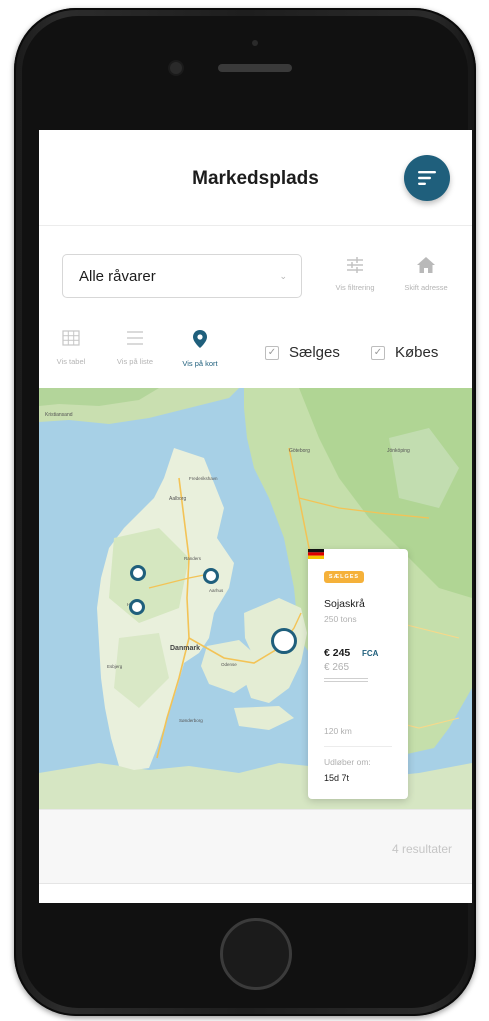 Image resolution: width=489 pixels, height=1021 pixels. I want to click on front-camera, so click(176, 68).